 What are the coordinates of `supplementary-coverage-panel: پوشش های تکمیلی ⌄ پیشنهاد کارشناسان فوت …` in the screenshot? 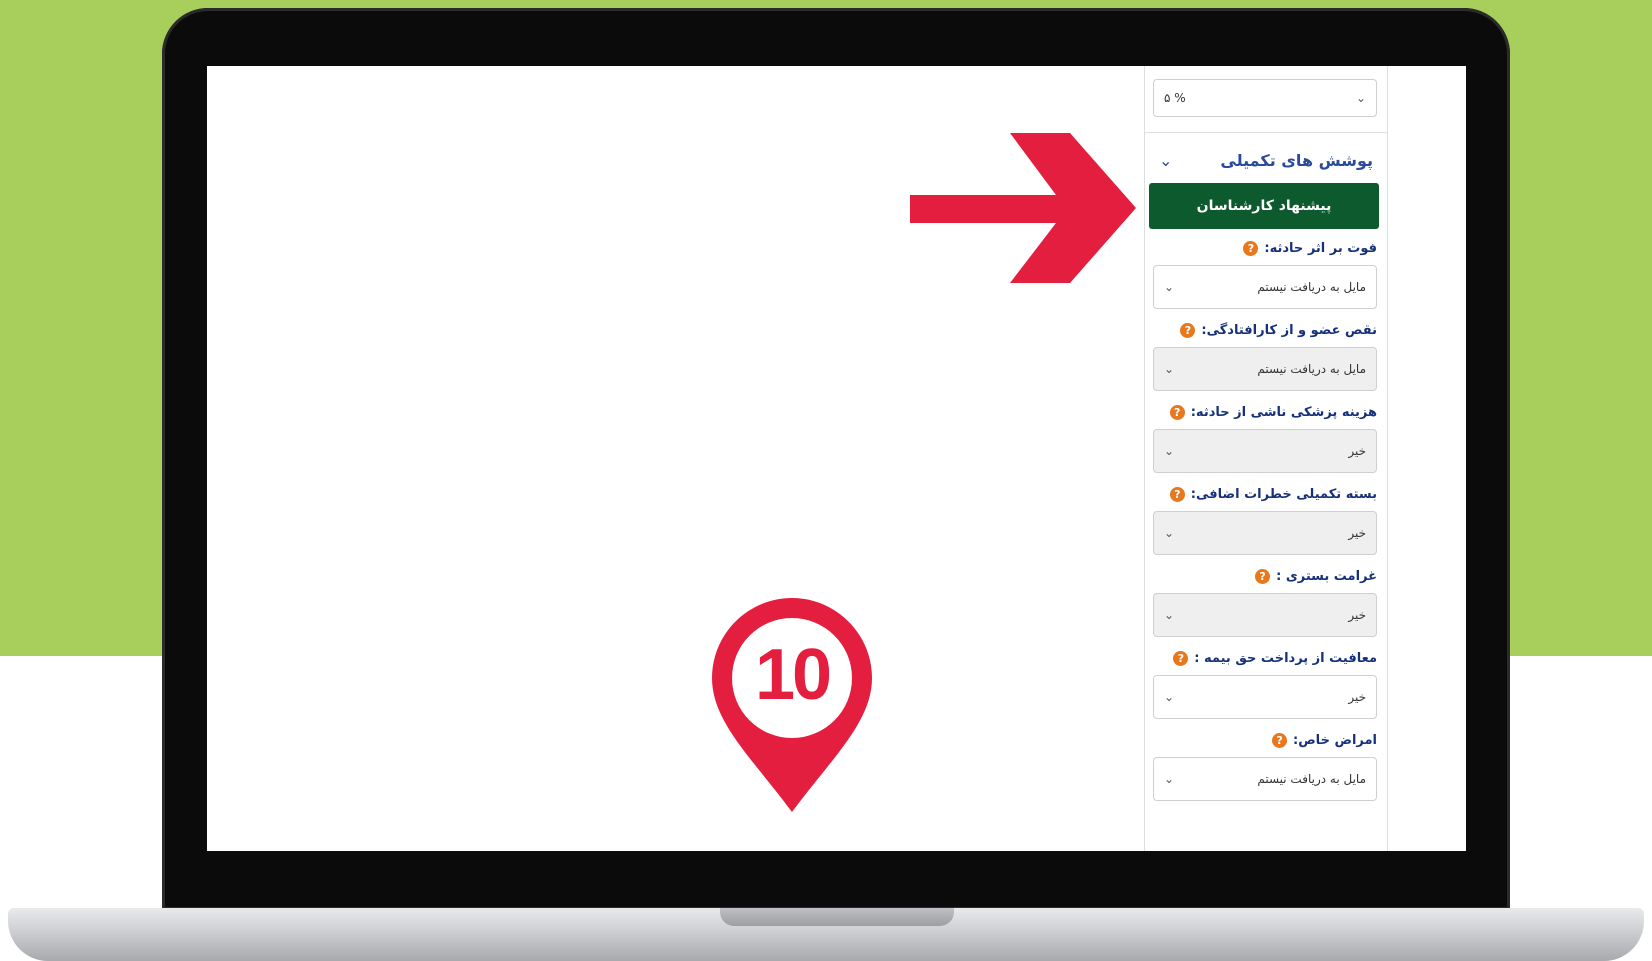 It's located at (1266, 491).